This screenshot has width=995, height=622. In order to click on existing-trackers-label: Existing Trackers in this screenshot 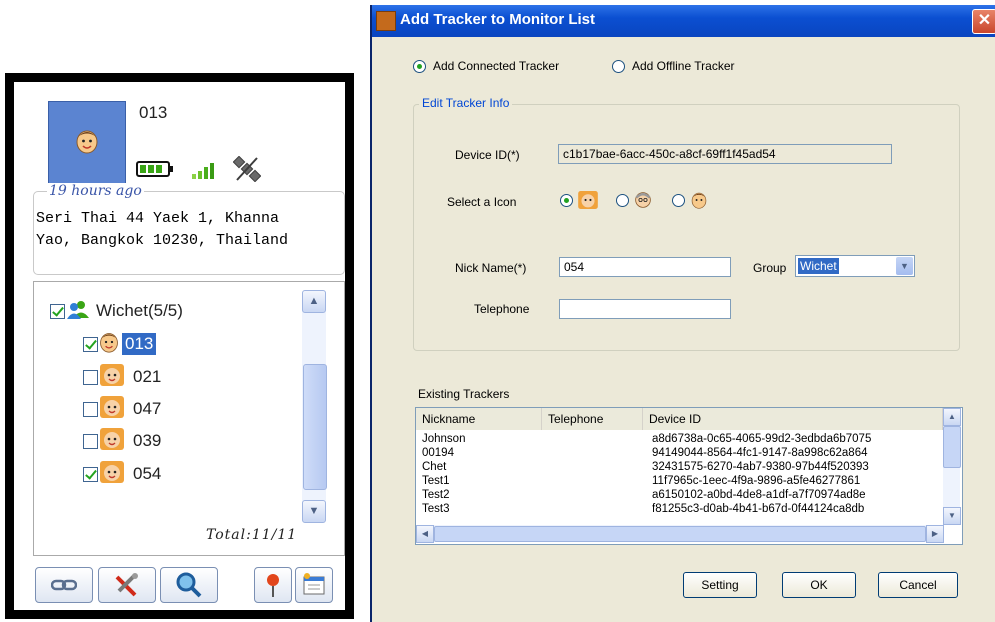, I will do `click(464, 394)`.